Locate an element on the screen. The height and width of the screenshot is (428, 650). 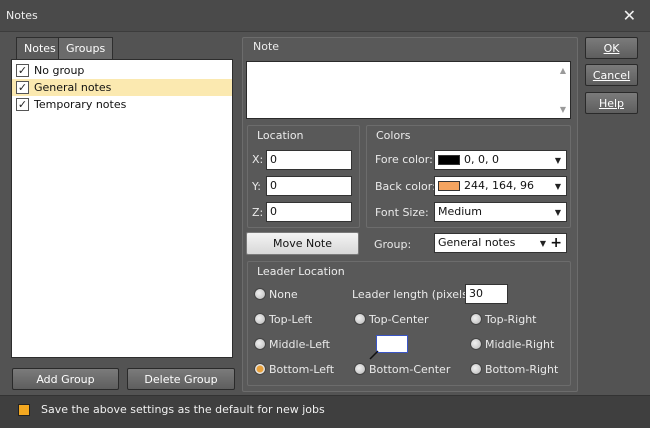
leader-length-label: Leader length (pixels): is located at coordinates (414, 294).